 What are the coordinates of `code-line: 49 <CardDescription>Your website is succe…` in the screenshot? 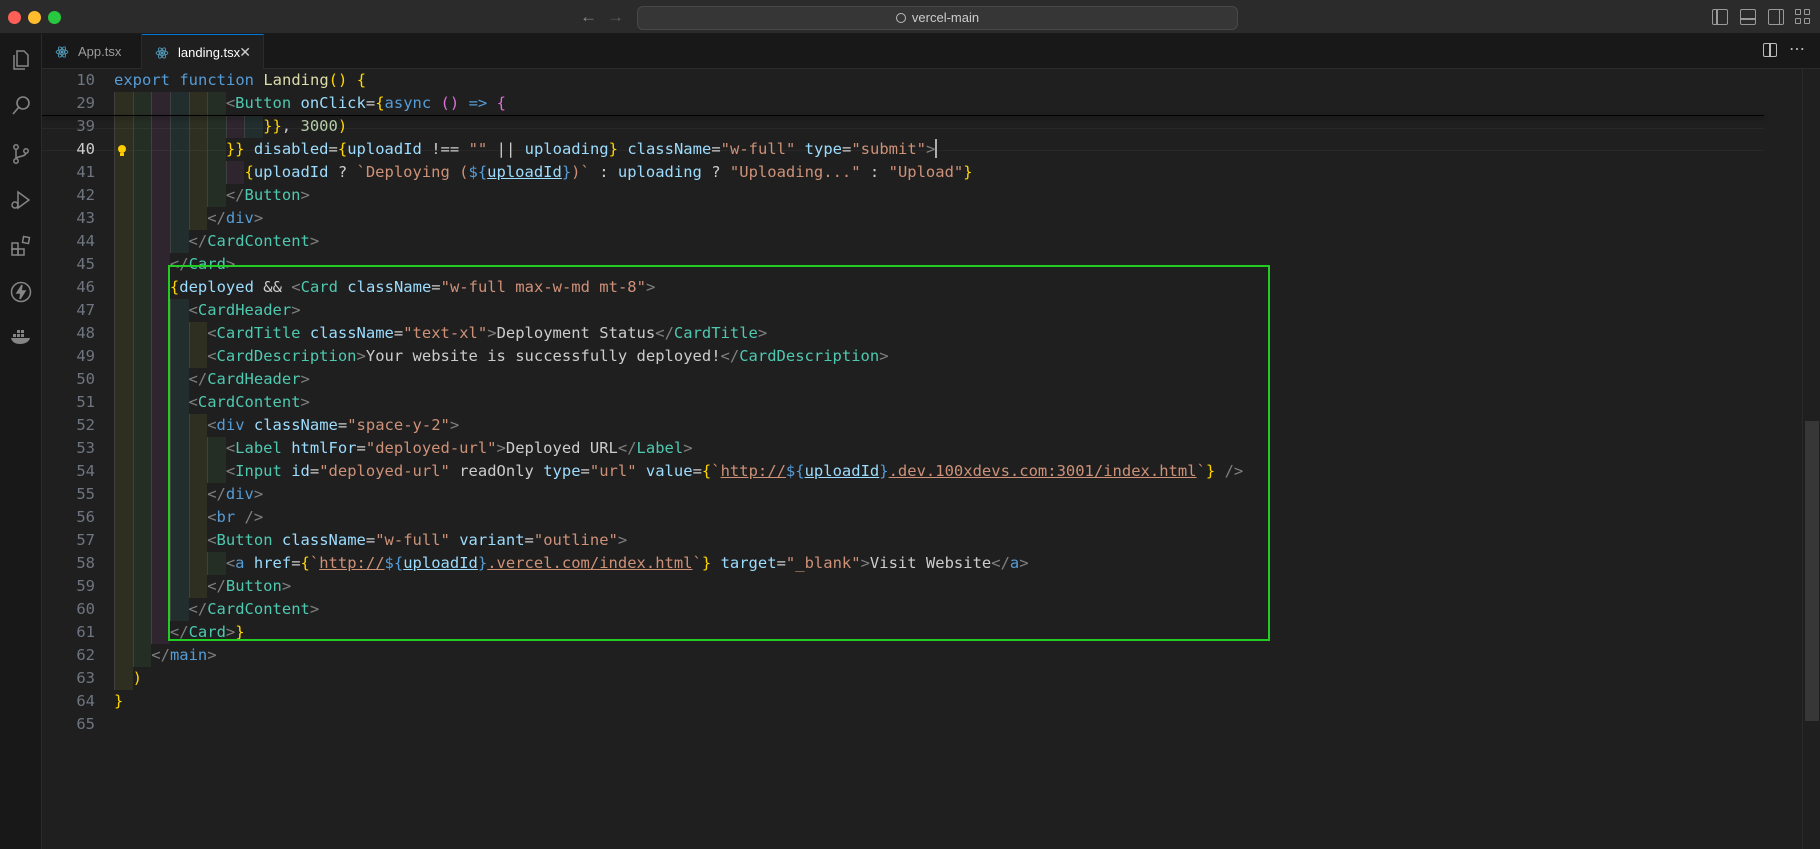 It's located at (903, 356).